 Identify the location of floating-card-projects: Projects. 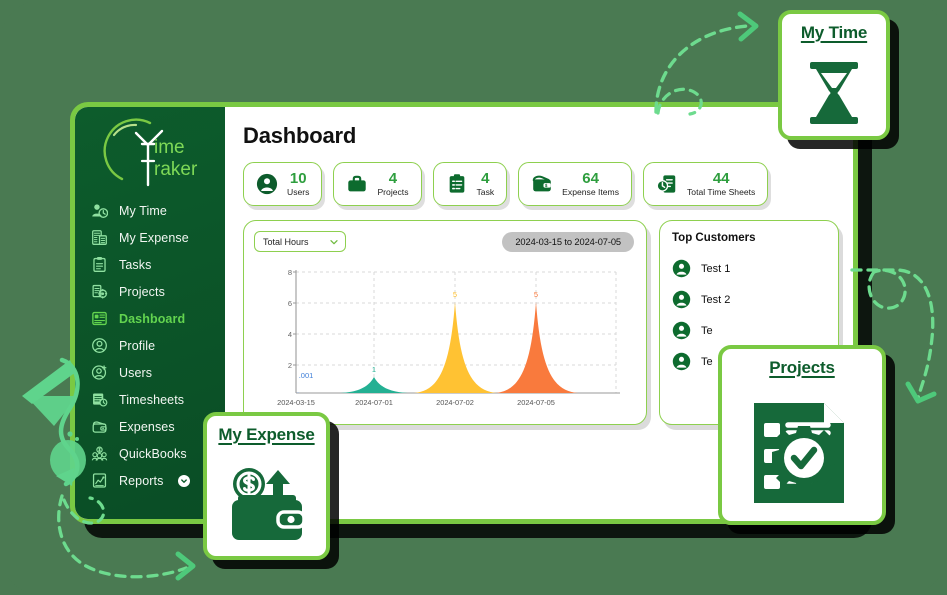
(802, 435).